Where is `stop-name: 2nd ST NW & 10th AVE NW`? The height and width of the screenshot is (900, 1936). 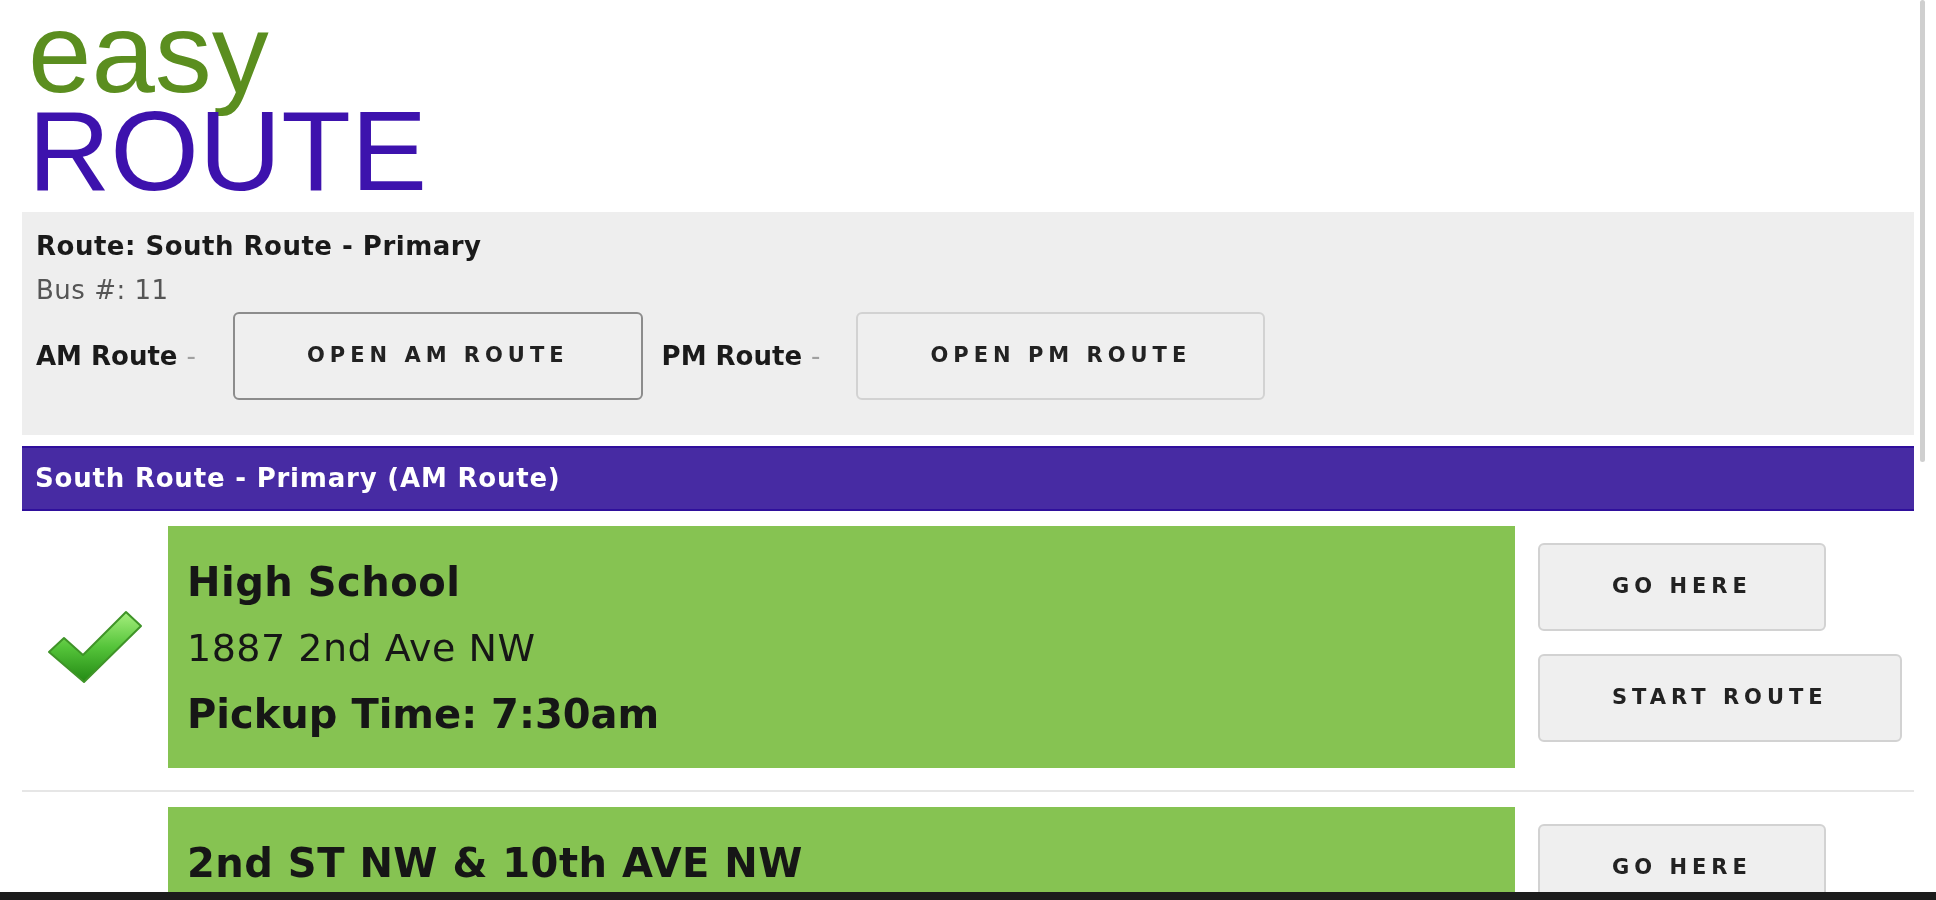 stop-name: 2nd ST NW & 10th AVE NW is located at coordinates (495, 863).